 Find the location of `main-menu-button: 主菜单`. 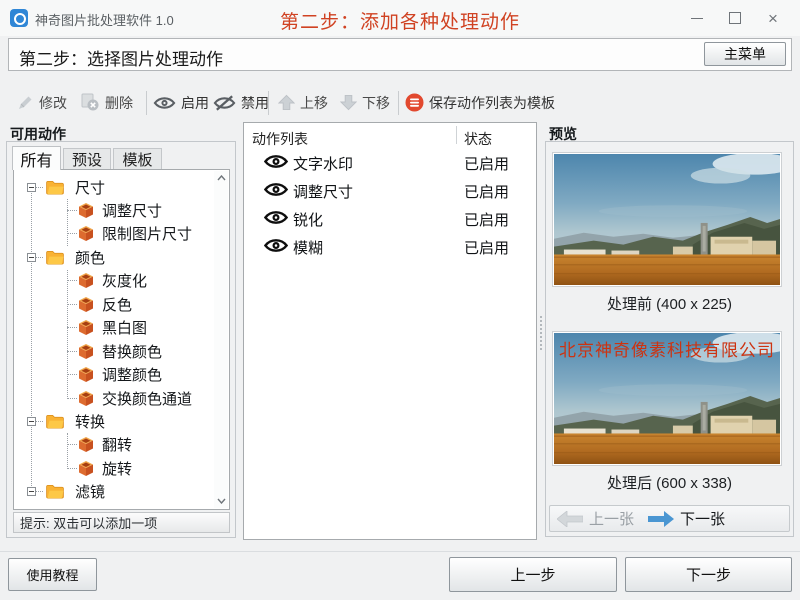

main-menu-button: 主菜单 is located at coordinates (745, 54).